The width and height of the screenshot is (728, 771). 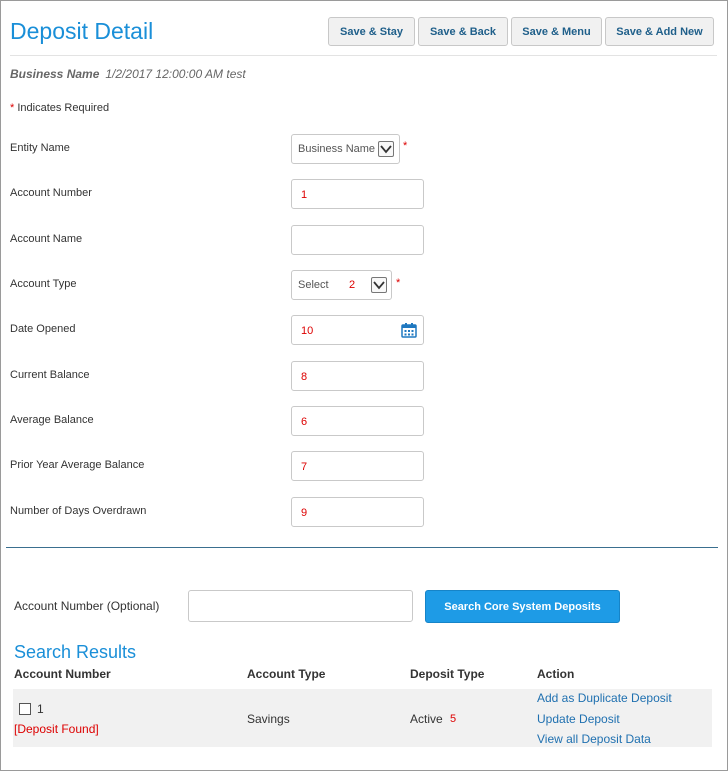 What do you see at coordinates (357, 330) in the screenshot?
I see `date-opened-input: 10` at bounding box center [357, 330].